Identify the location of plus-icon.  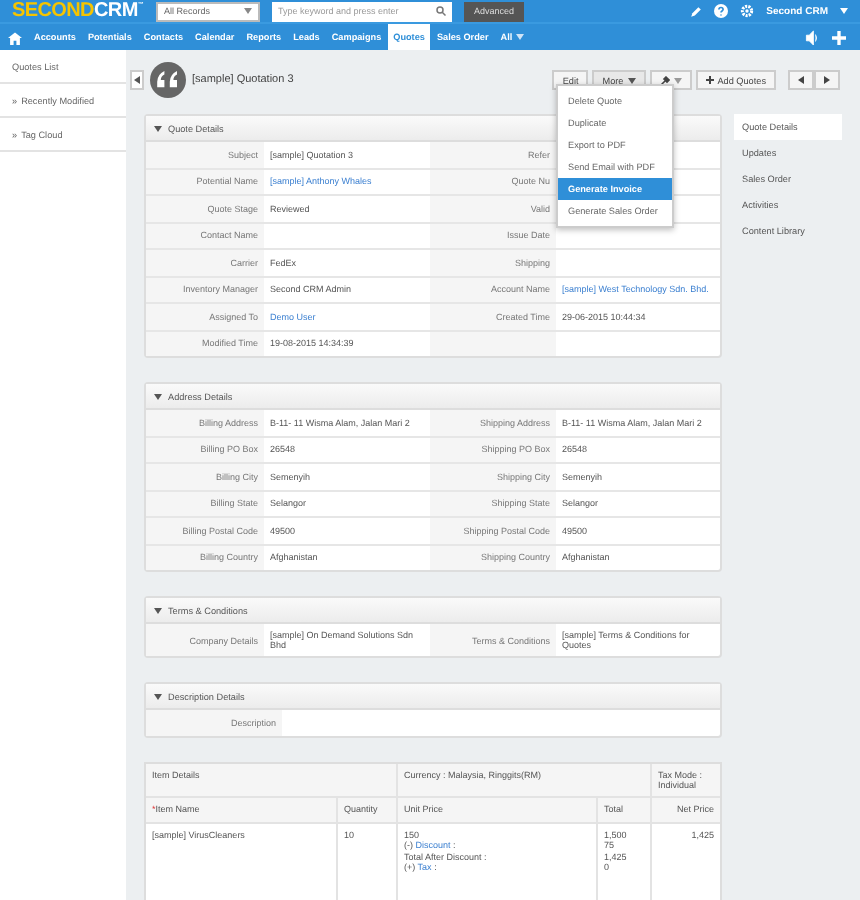
(709, 80).